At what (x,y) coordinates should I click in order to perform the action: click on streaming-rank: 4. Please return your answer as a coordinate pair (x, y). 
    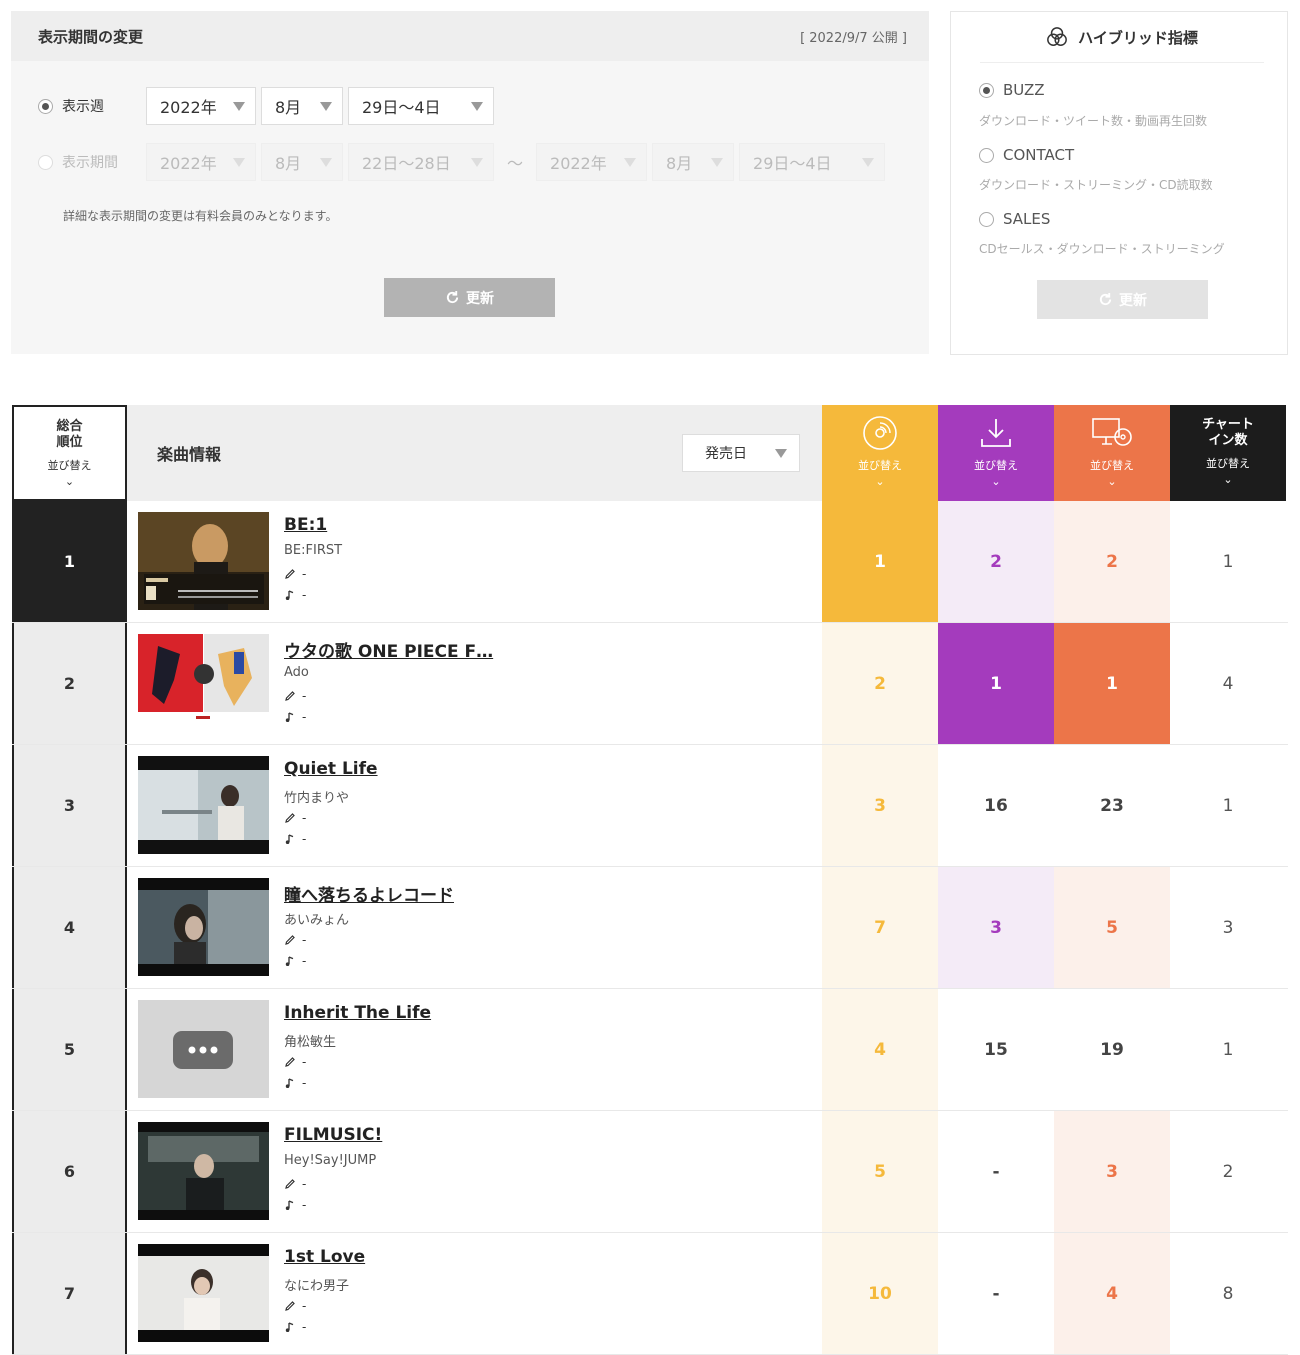
    Looking at the image, I should click on (880, 1049).